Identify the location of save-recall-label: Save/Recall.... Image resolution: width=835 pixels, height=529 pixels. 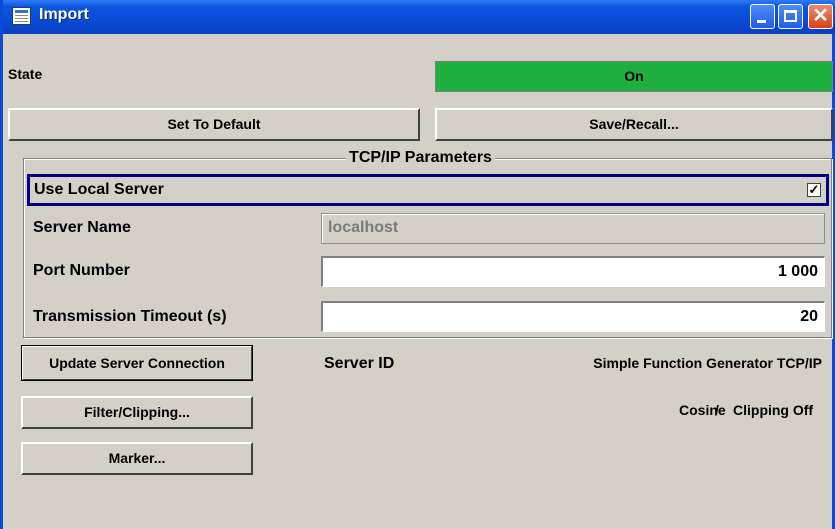
(634, 124).